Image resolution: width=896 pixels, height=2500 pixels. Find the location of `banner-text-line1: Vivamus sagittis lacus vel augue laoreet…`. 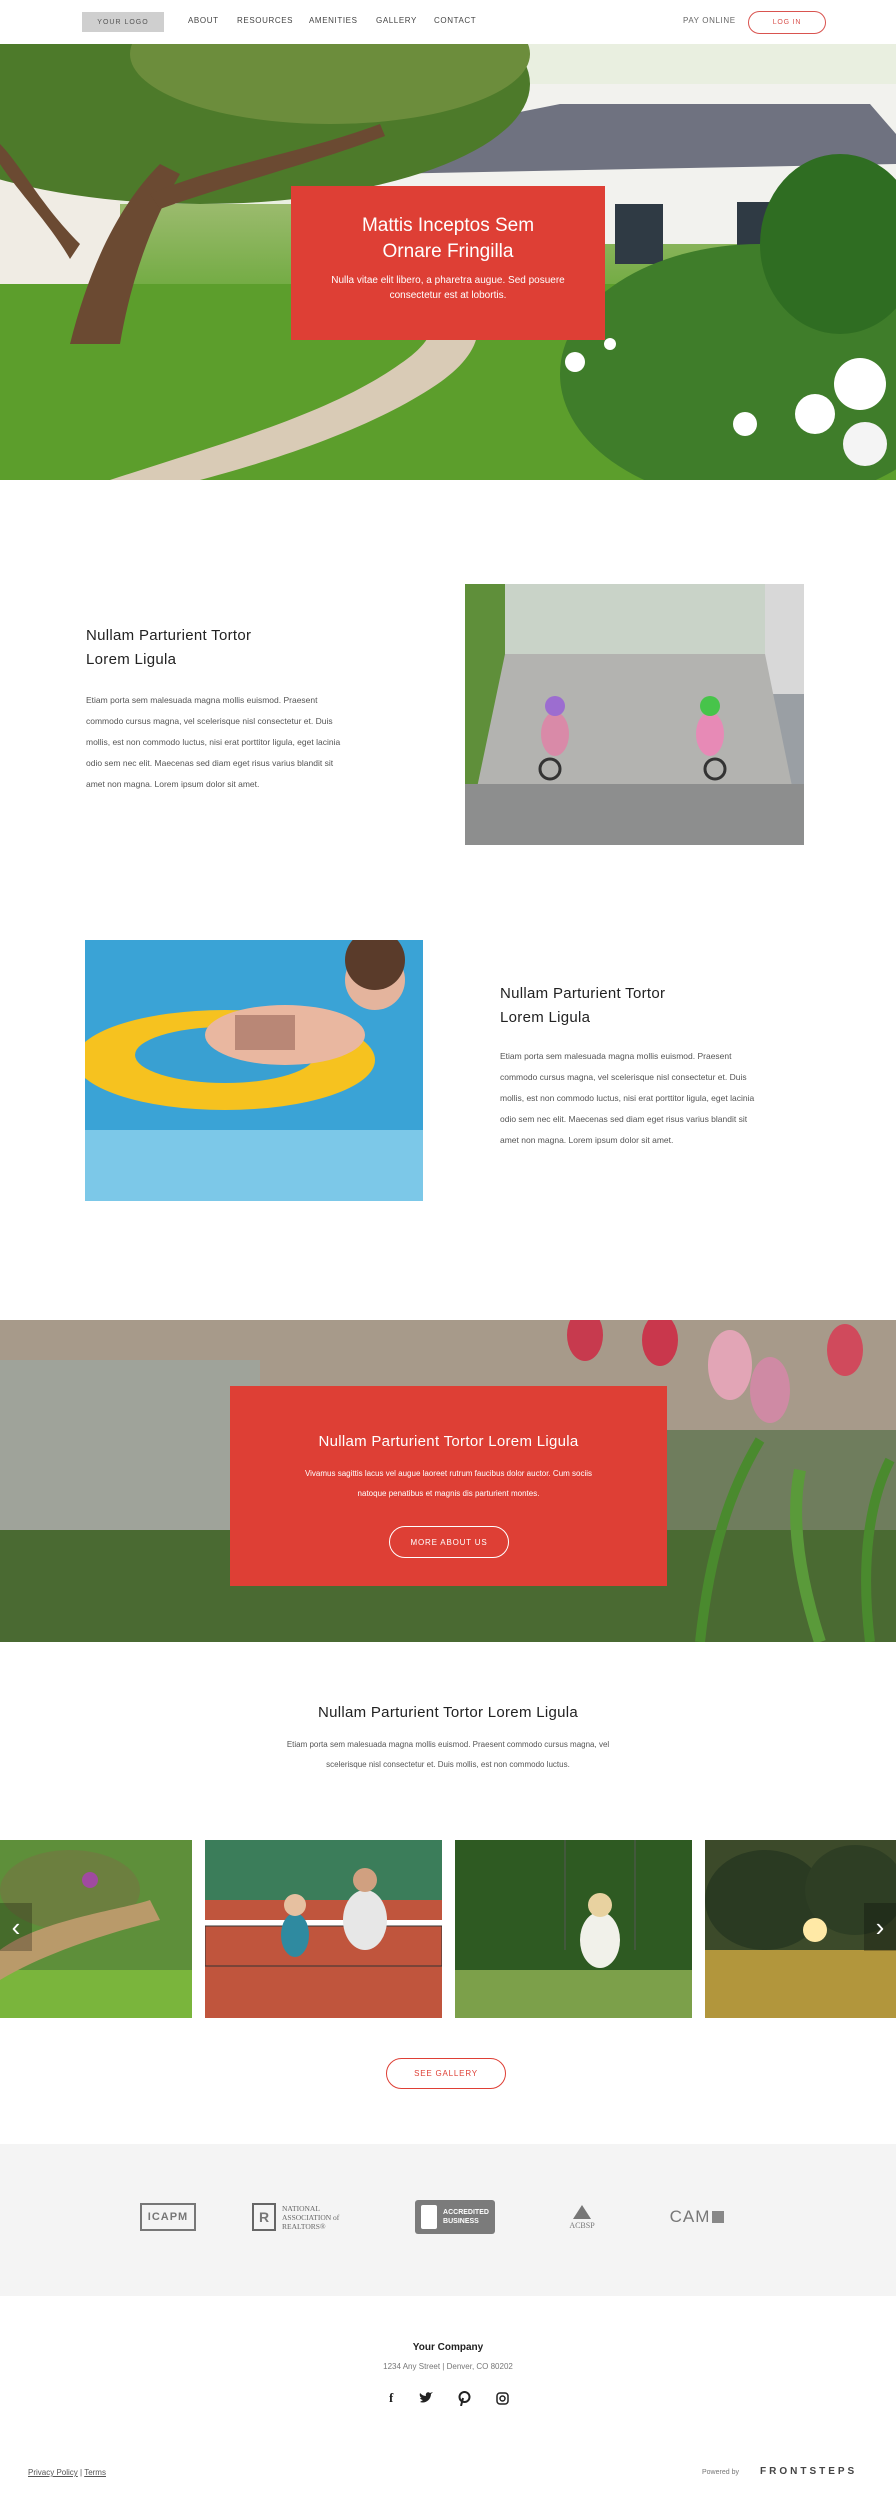

banner-text-line1: Vivamus sagittis lacus vel augue laoreet… is located at coordinates (448, 1473).